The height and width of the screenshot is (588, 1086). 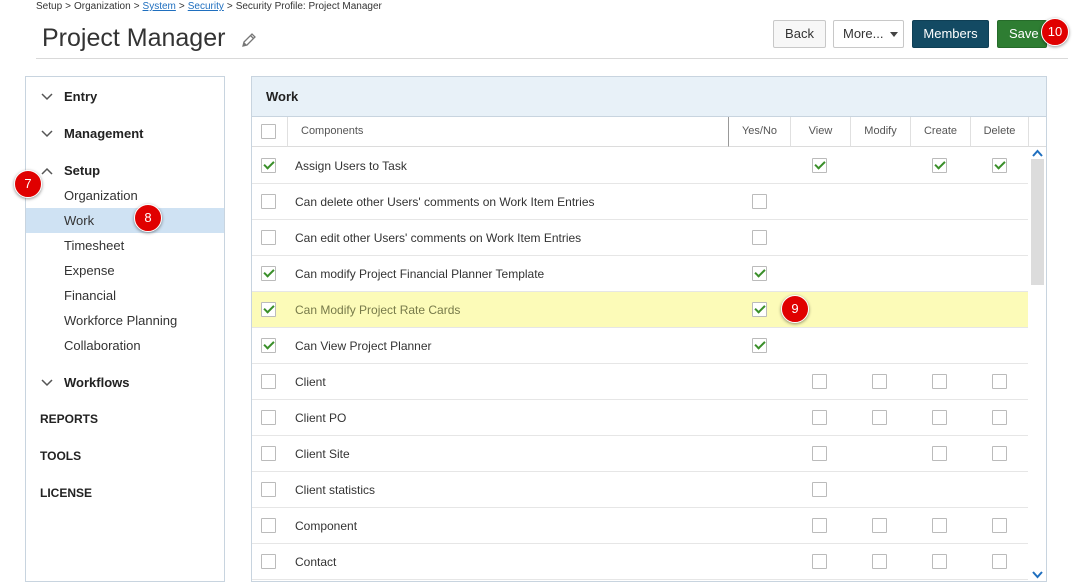 I want to click on create-header: Create, so click(x=940, y=132).